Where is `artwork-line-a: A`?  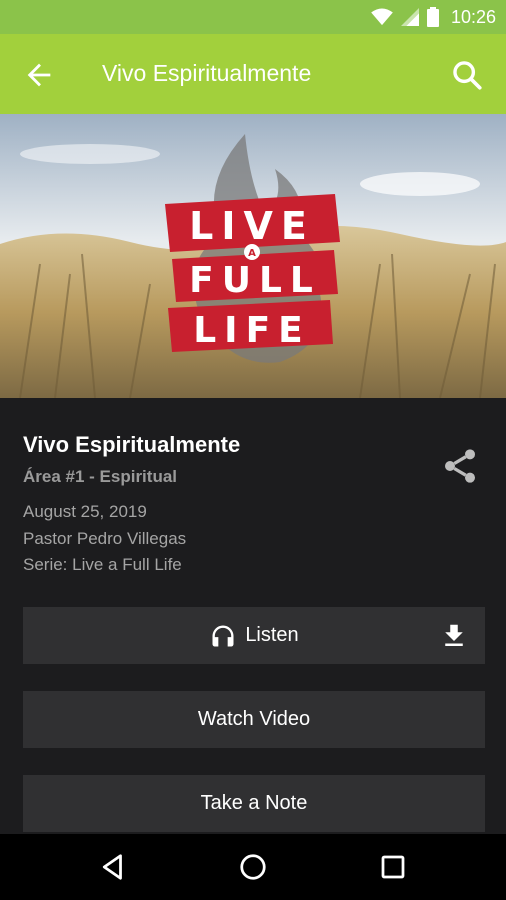 artwork-line-a: A is located at coordinates (252, 253).